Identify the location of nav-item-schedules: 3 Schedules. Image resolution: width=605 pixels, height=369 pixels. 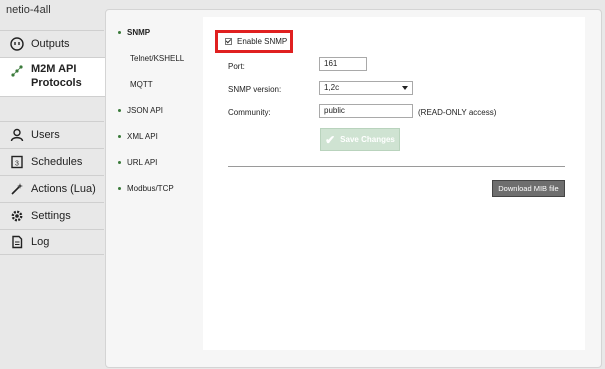
(52, 161).